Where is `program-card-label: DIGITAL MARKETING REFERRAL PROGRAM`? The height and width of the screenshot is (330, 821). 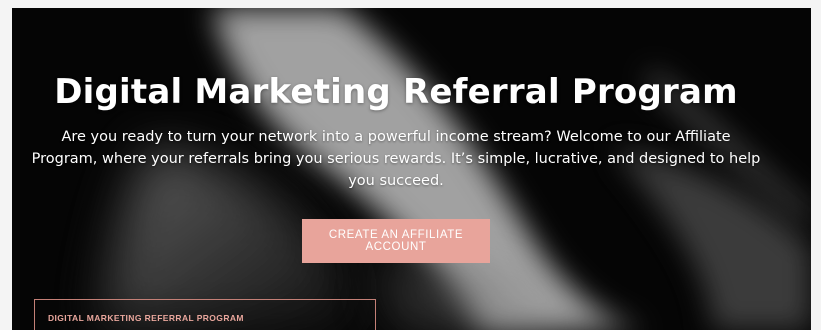
program-card-label: DIGITAL MARKETING REFERRAL PROGRAM is located at coordinates (146, 318).